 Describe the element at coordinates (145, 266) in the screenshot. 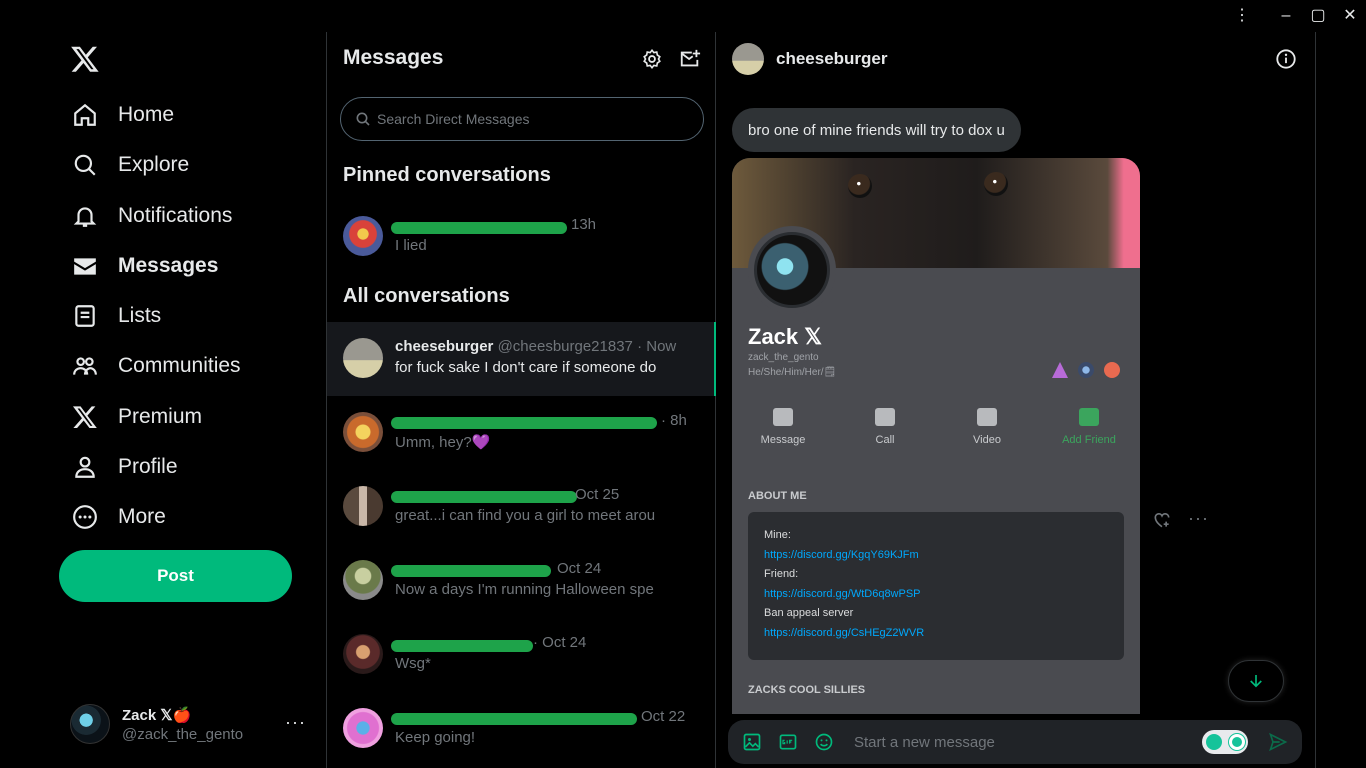

I see `nav-messages: Messages` at that location.